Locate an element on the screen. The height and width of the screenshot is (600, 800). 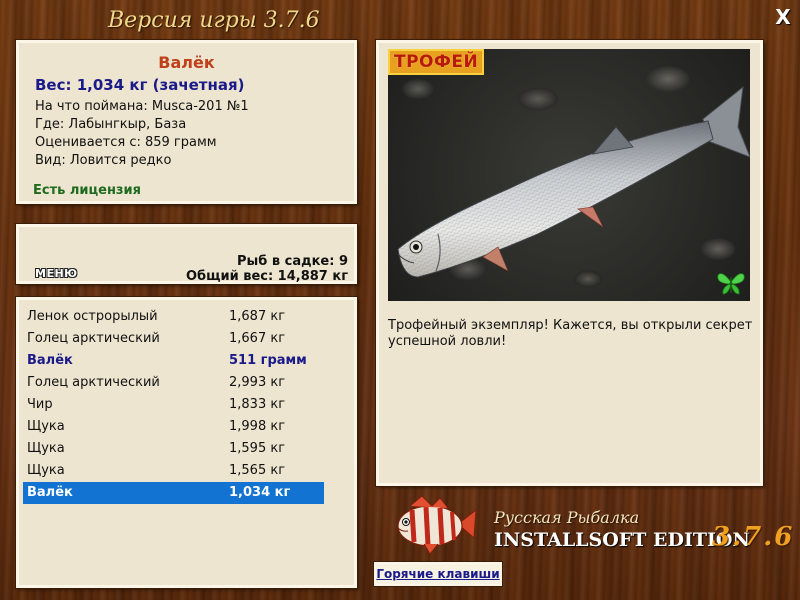
fish-image is located at coordinates (573, 181).